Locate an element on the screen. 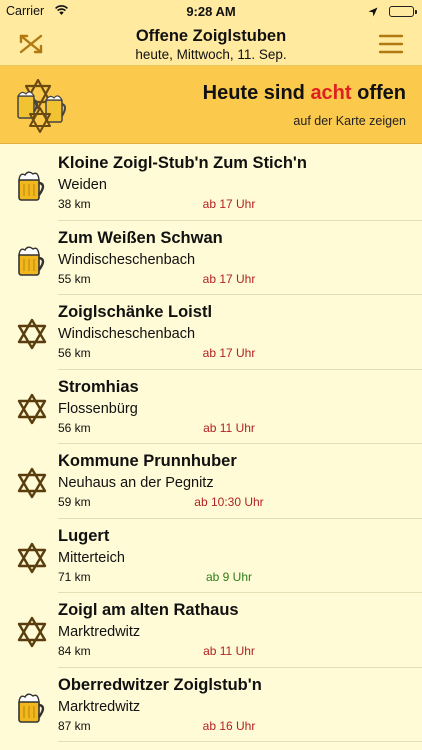 This screenshot has width=422, height=750. item-place: Neuhaus an der Pegnitz is located at coordinates (136, 483).